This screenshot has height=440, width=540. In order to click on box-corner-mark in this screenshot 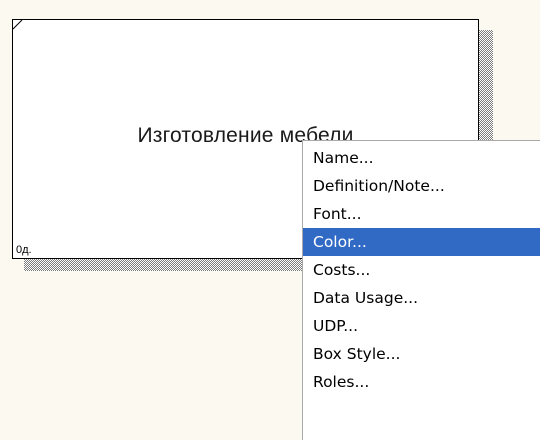, I will do `click(18, 25)`.